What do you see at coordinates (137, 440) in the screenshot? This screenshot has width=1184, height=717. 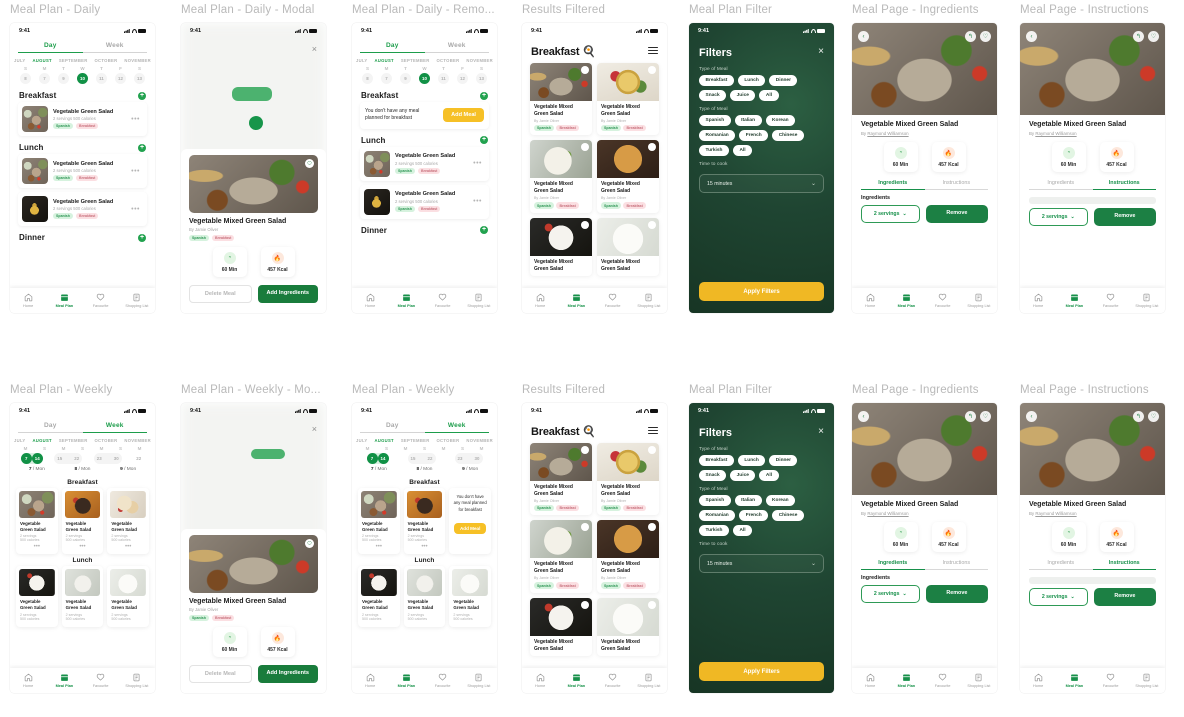 I see `month-november: NOVEMBER` at bounding box center [137, 440].